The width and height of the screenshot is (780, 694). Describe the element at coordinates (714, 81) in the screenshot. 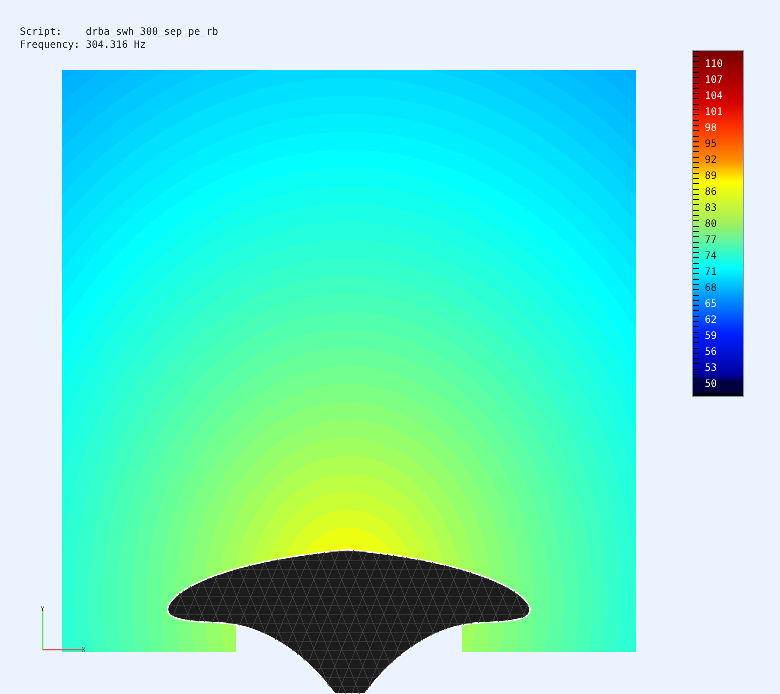

I see `scale-value: 107` at that location.